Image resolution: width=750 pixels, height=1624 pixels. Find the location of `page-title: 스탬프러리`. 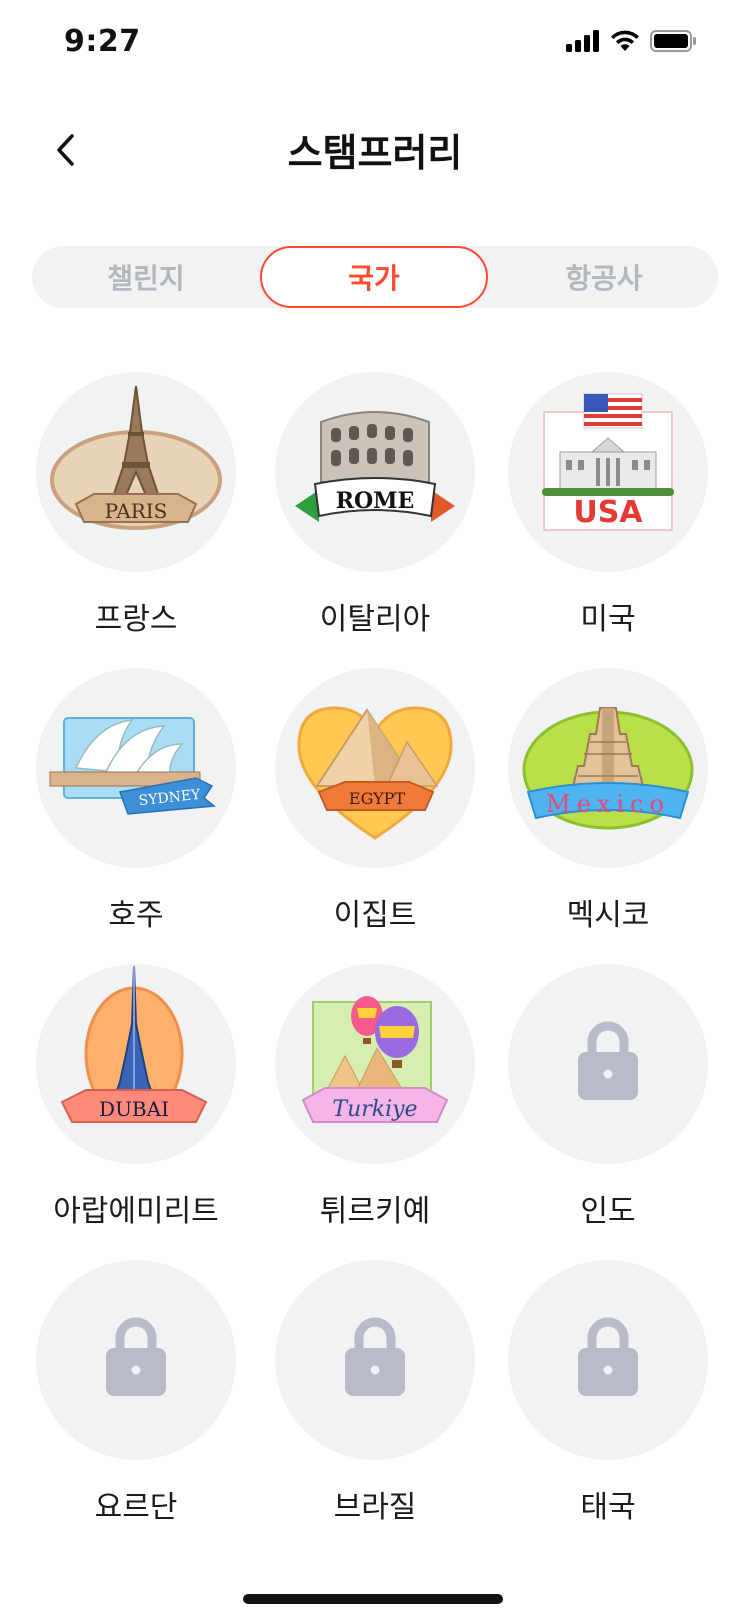

page-title: 스탬프러리 is located at coordinates (375, 153).